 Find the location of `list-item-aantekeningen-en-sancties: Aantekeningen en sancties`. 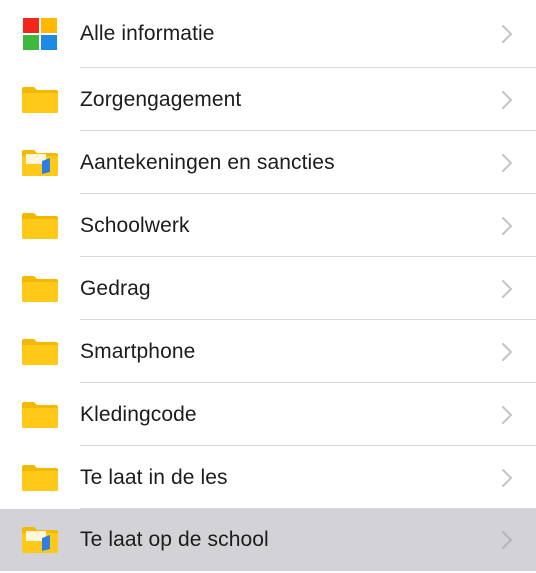

list-item-aantekeningen-en-sancties: Aantekeningen en sancties is located at coordinates (268, 162).